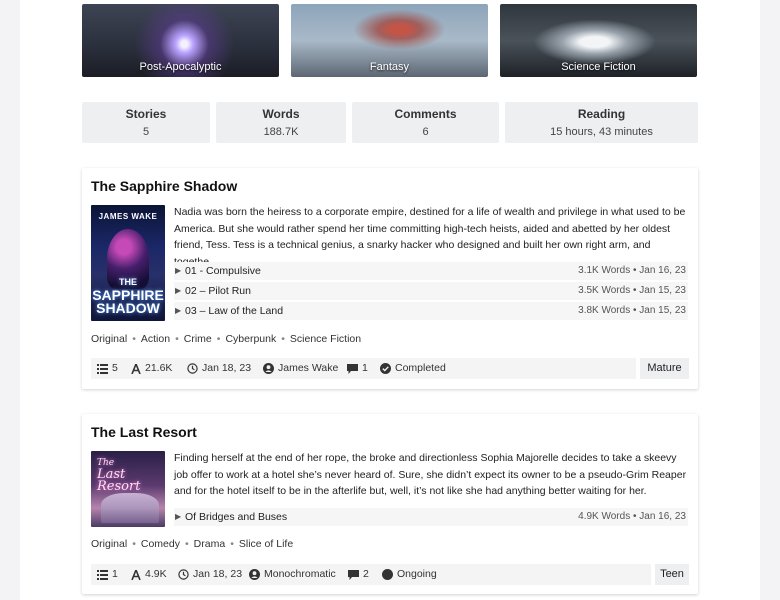 This screenshot has width=780, height=600. What do you see at coordinates (159, 368) in the screenshot?
I see `word-count-value: 21.6K` at bounding box center [159, 368].